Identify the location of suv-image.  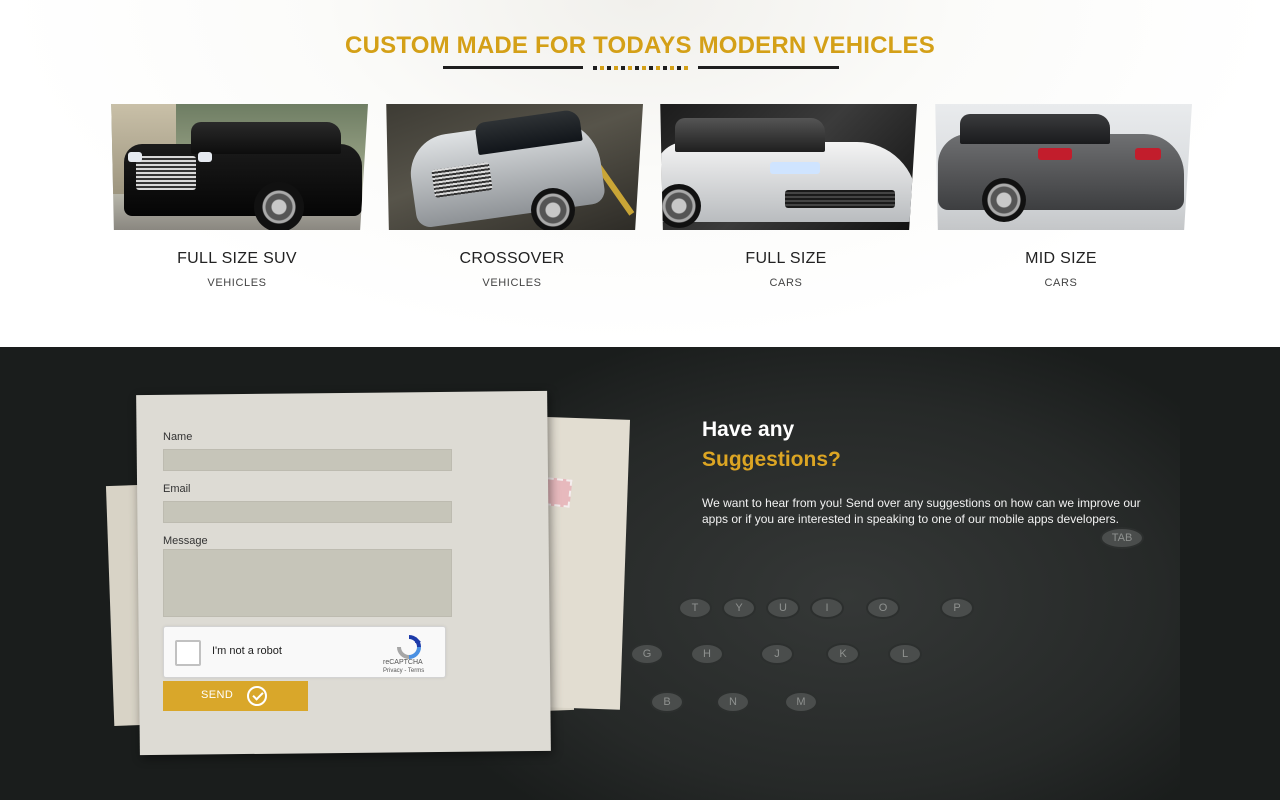
(239, 167).